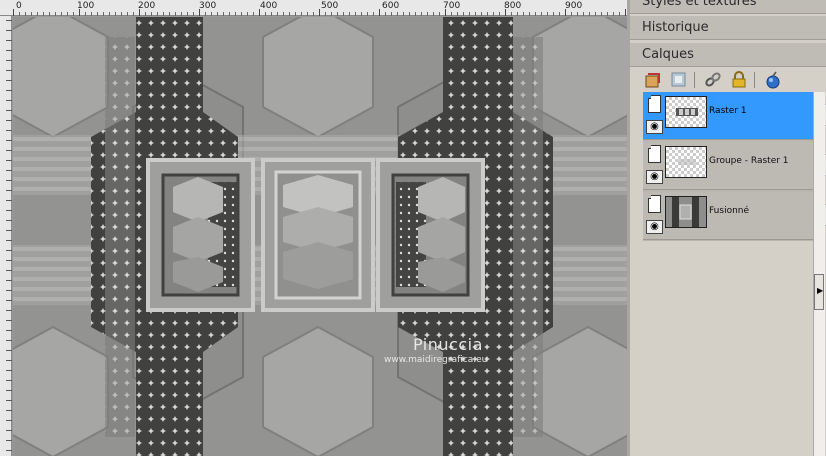  Describe the element at coordinates (739, 80) in the screenshot. I see `lock-icon` at that location.